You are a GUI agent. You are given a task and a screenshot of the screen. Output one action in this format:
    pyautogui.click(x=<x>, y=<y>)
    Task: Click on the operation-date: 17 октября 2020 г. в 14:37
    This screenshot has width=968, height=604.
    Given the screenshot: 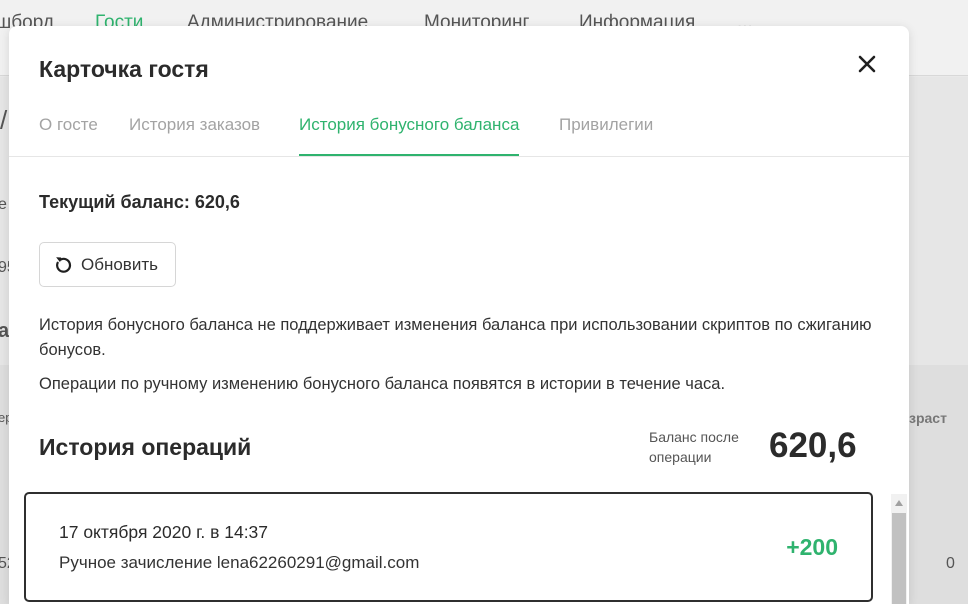 What is the action you would take?
    pyautogui.click(x=164, y=532)
    